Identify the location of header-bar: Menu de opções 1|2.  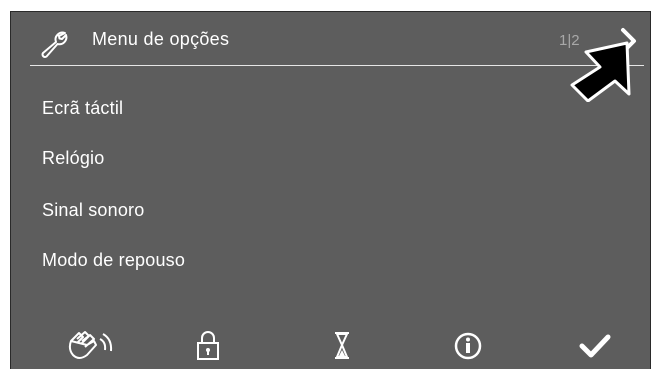
(330, 39).